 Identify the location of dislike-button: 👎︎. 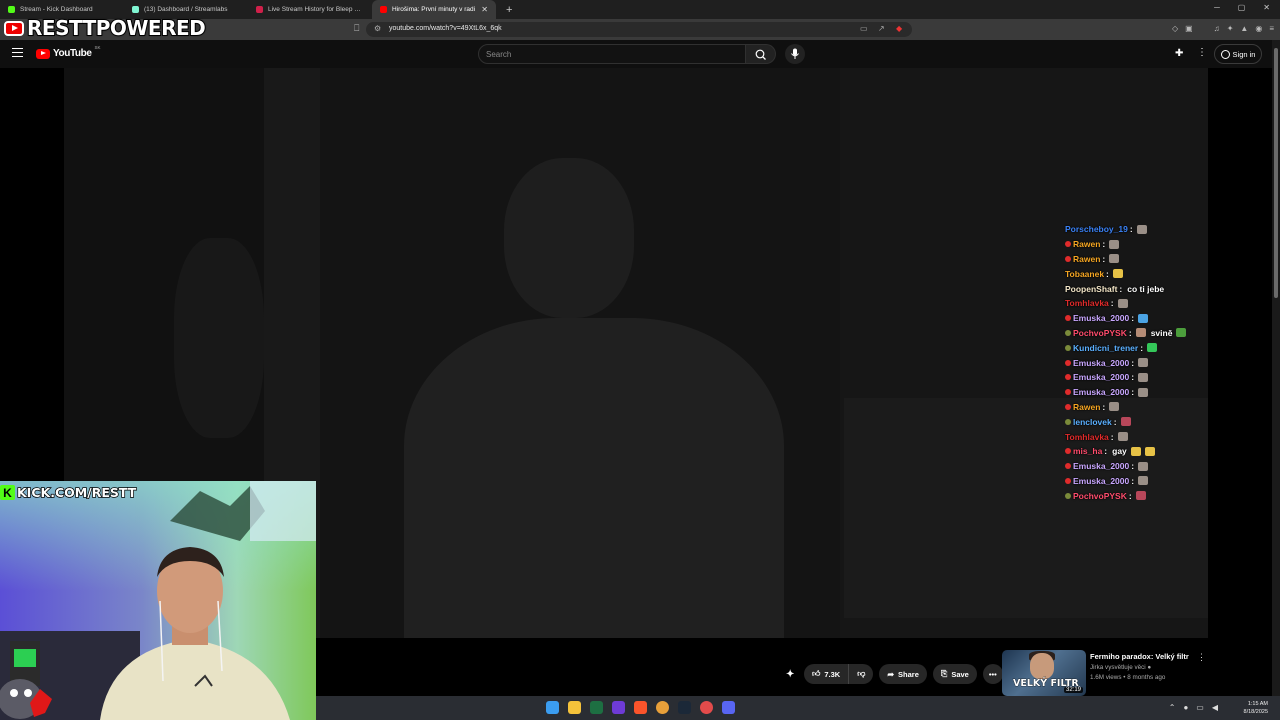
(861, 674).